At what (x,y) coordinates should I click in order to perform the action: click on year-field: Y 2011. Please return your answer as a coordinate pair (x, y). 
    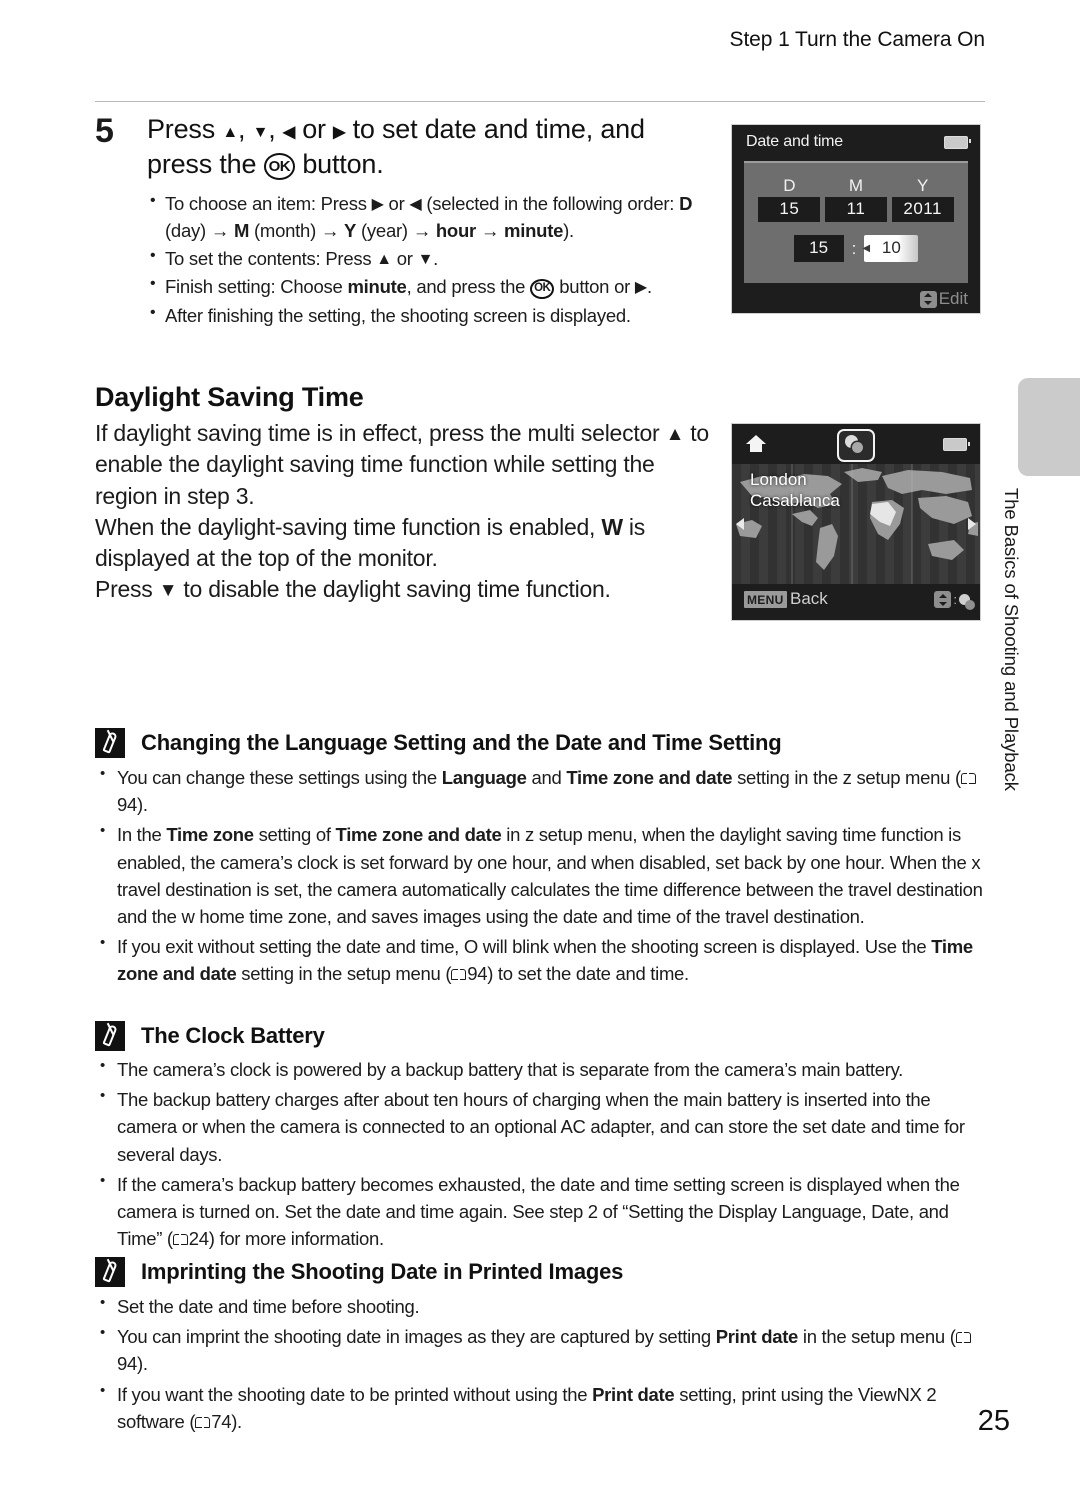
    Looking at the image, I should click on (922, 199).